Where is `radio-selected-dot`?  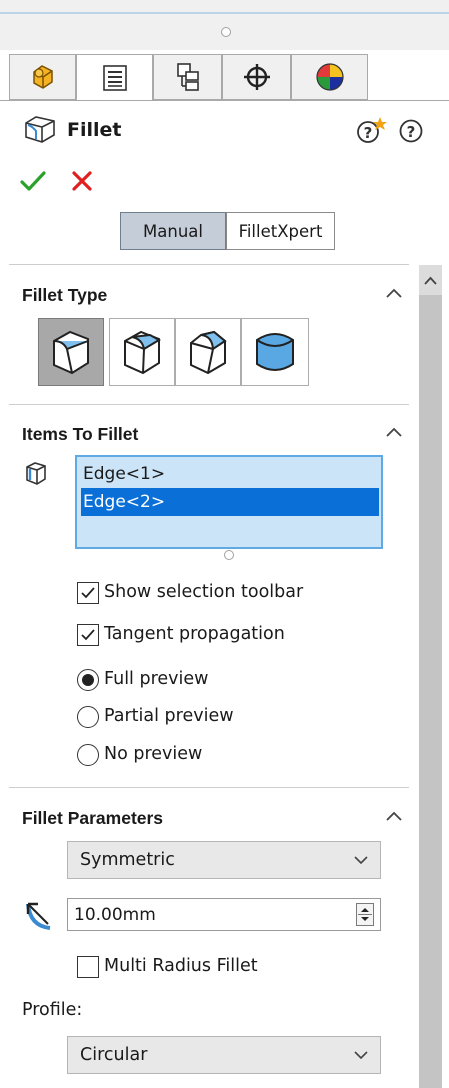
radio-selected-dot is located at coordinates (88, 680).